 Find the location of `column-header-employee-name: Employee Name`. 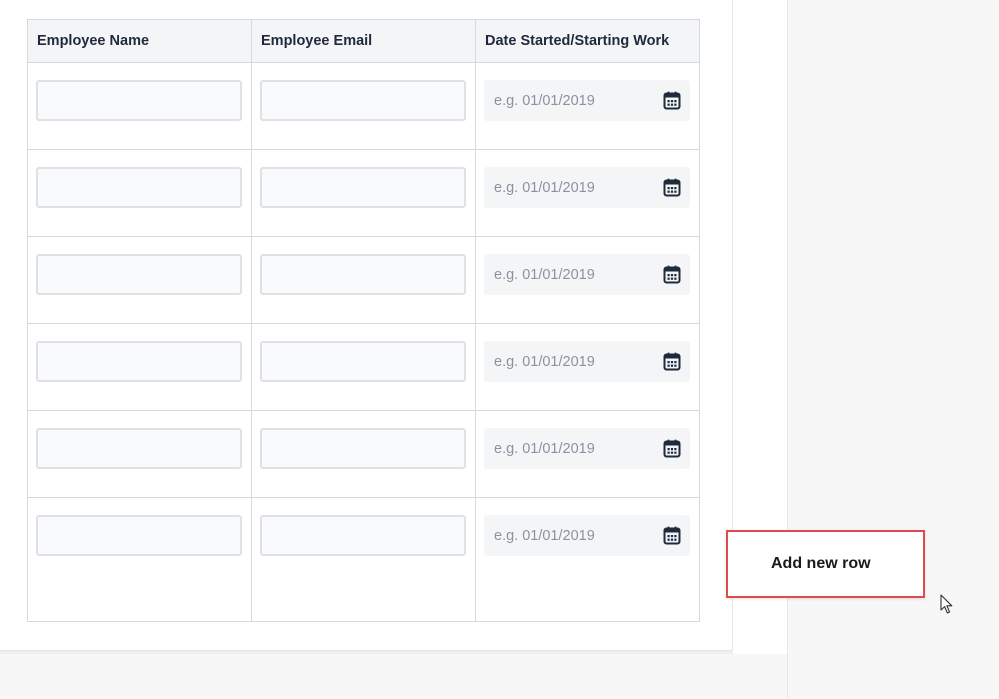

column-header-employee-name: Employee Name is located at coordinates (139, 41).